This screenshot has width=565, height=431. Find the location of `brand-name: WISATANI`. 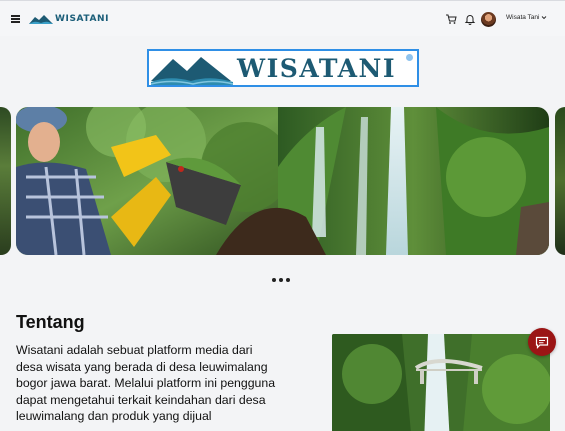

brand-name: WISATANI is located at coordinates (82, 19).